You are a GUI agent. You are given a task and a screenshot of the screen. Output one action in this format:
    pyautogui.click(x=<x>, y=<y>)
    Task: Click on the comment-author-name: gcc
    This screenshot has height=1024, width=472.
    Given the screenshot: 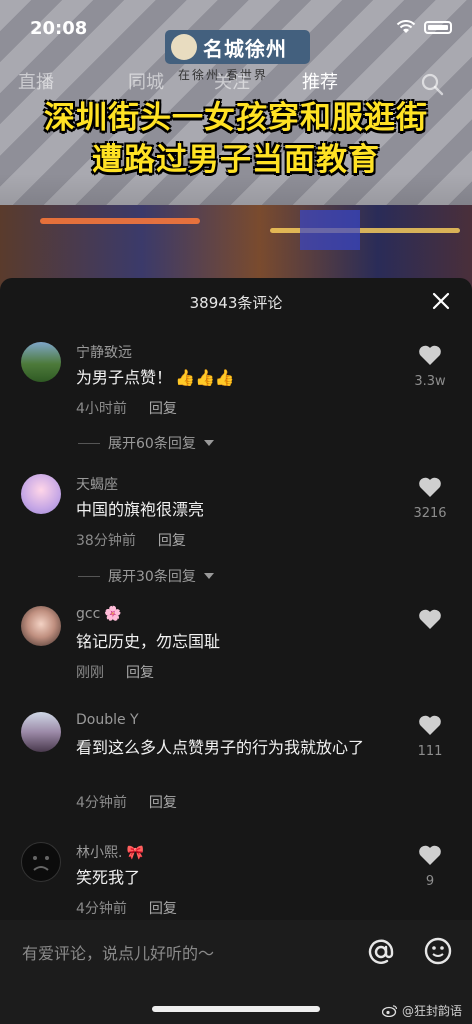 What is the action you would take?
    pyautogui.click(x=88, y=614)
    